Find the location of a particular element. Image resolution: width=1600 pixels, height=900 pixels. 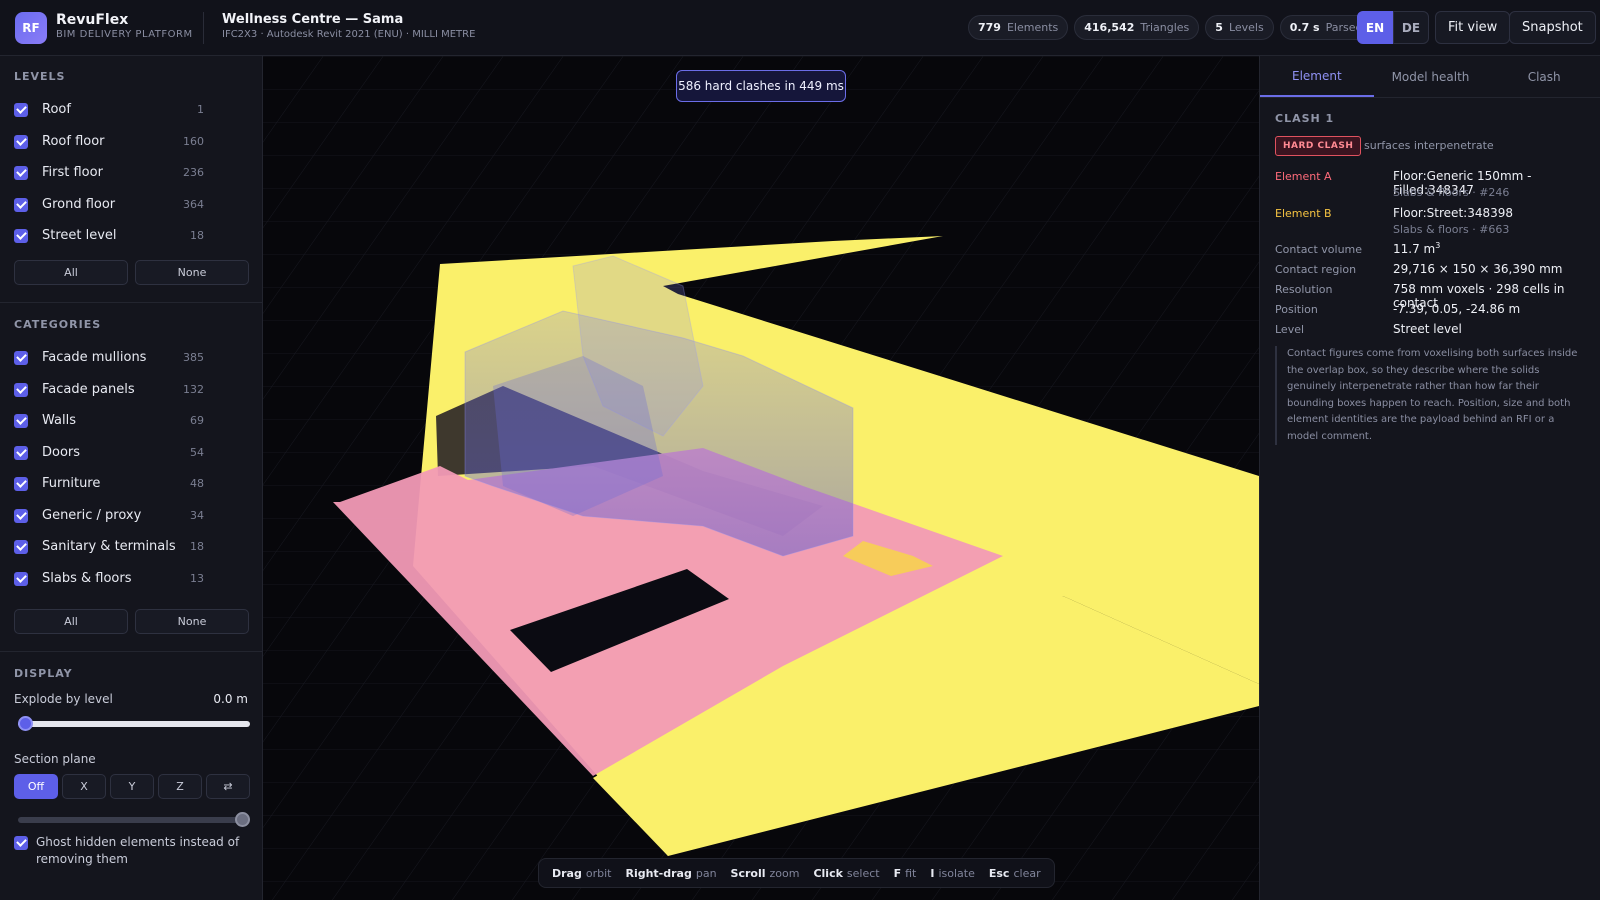

element-a-label: Element A is located at coordinates (1303, 176).